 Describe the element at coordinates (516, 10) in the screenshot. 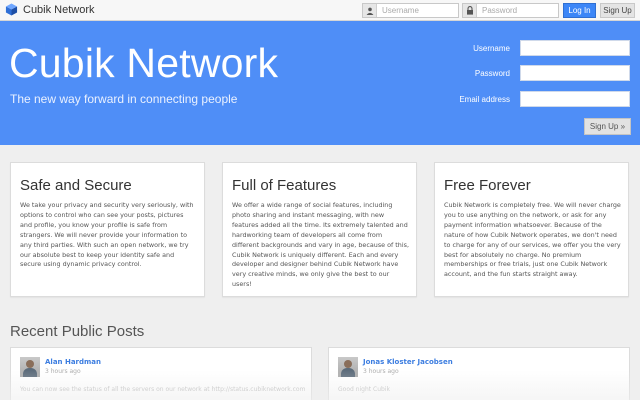

I see `navbar-password-input` at that location.